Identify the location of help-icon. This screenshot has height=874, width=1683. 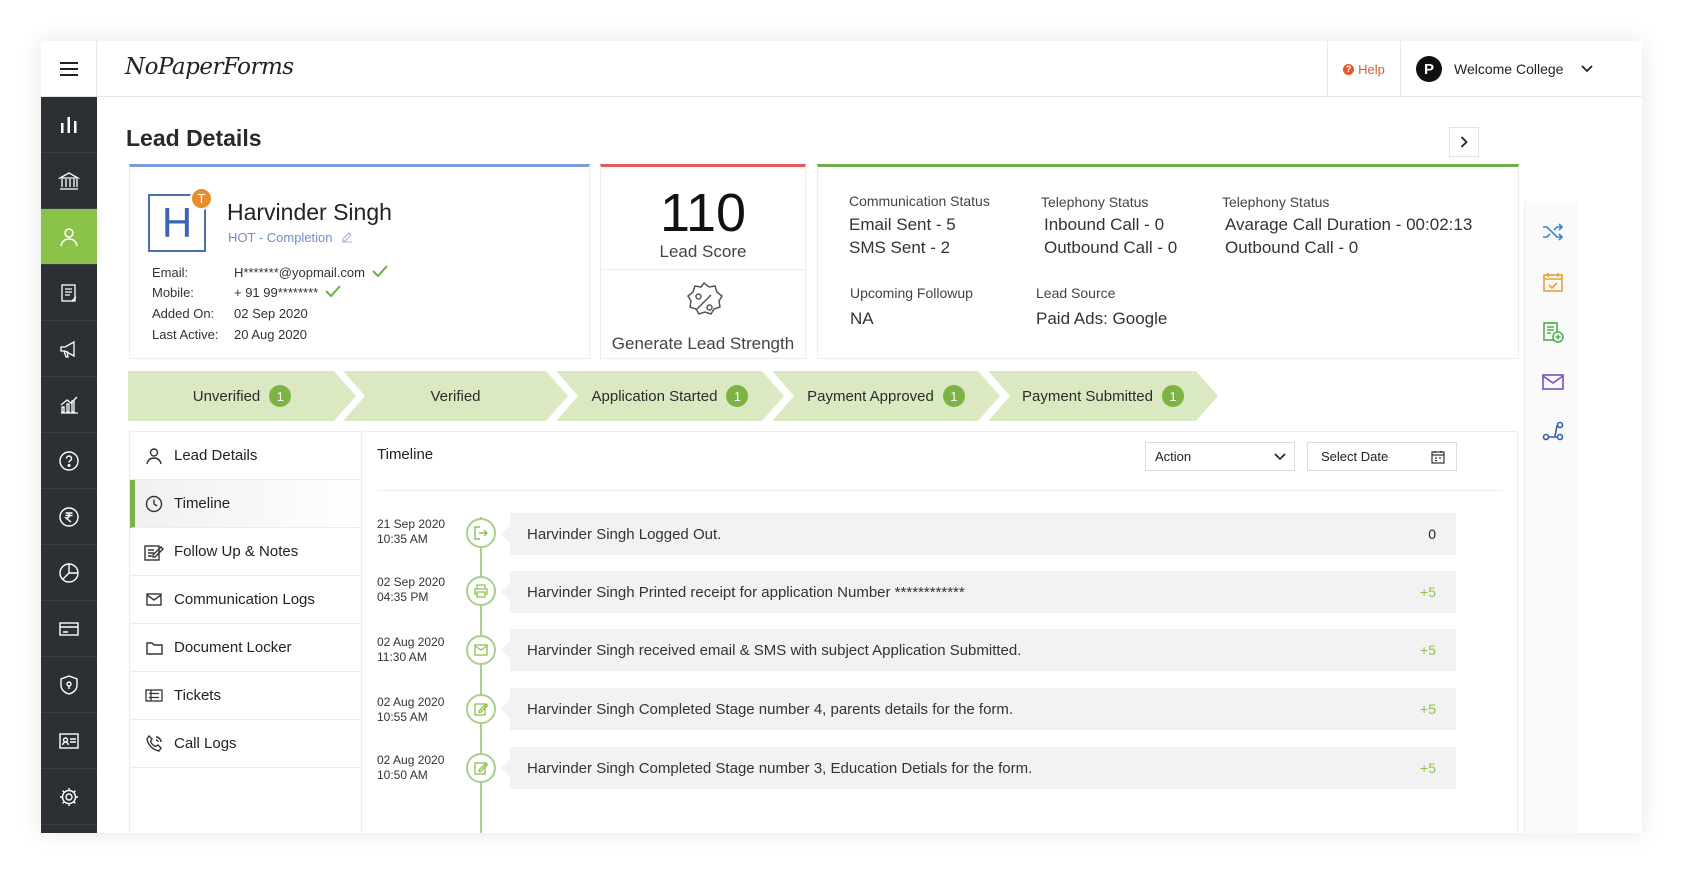
(69, 460).